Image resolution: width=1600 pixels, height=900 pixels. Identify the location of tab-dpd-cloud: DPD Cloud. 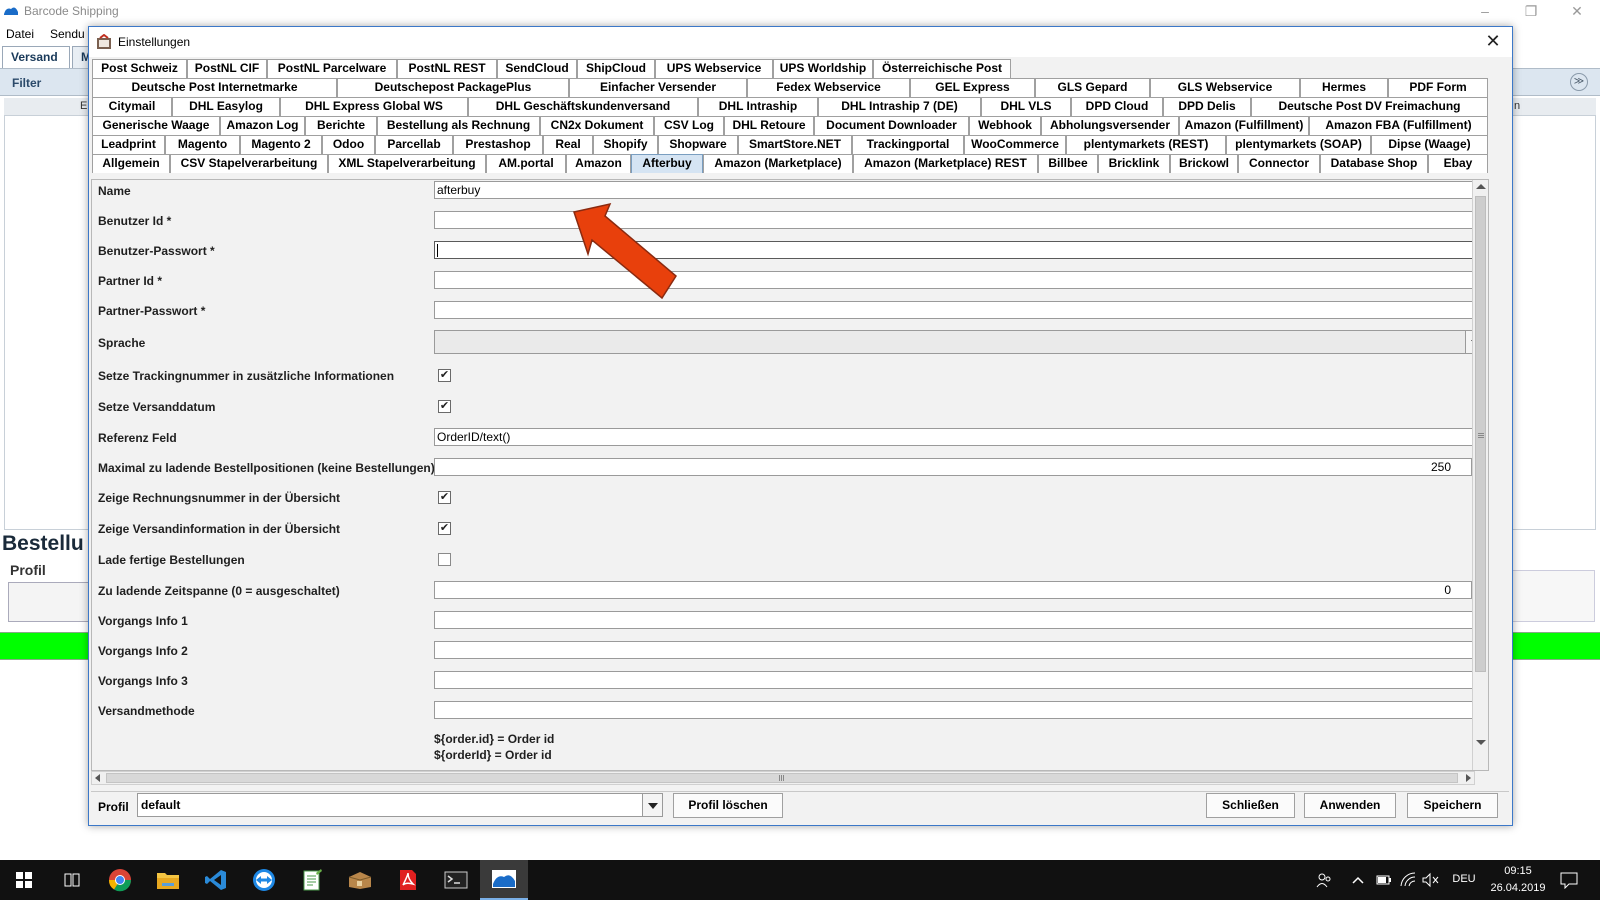
(1117, 106).